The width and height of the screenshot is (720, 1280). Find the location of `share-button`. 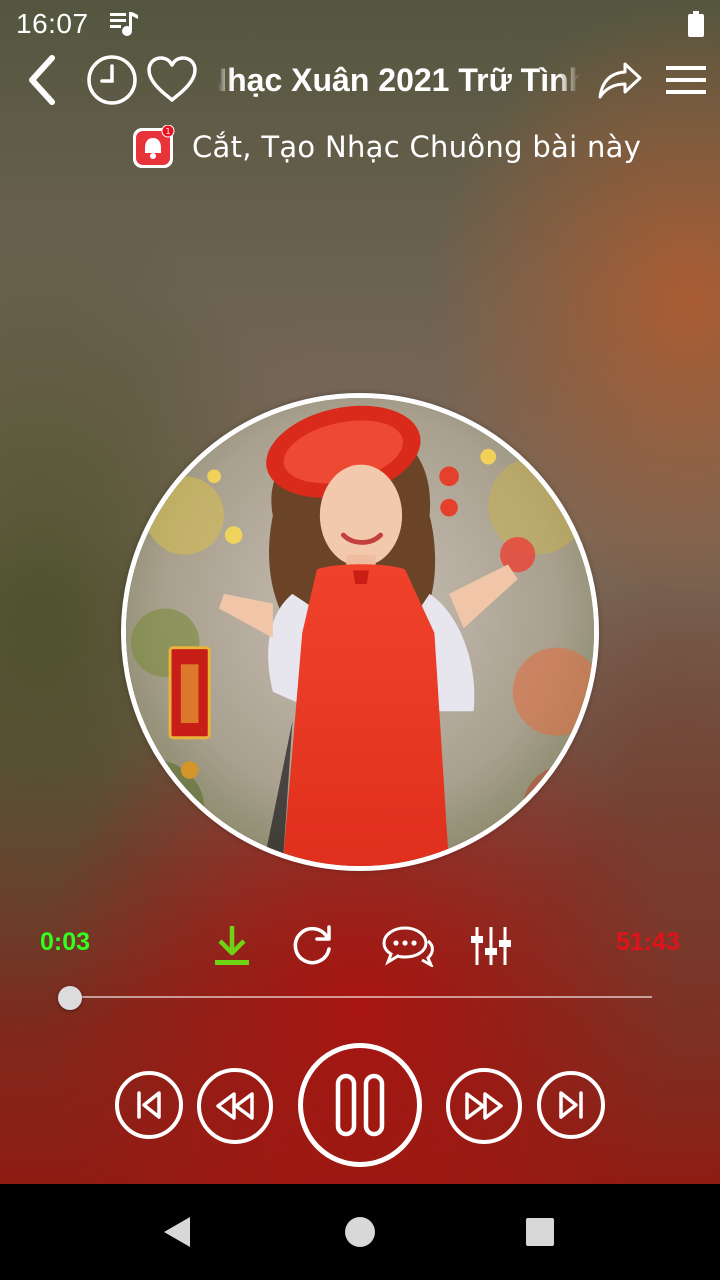

share-button is located at coordinates (620, 80).